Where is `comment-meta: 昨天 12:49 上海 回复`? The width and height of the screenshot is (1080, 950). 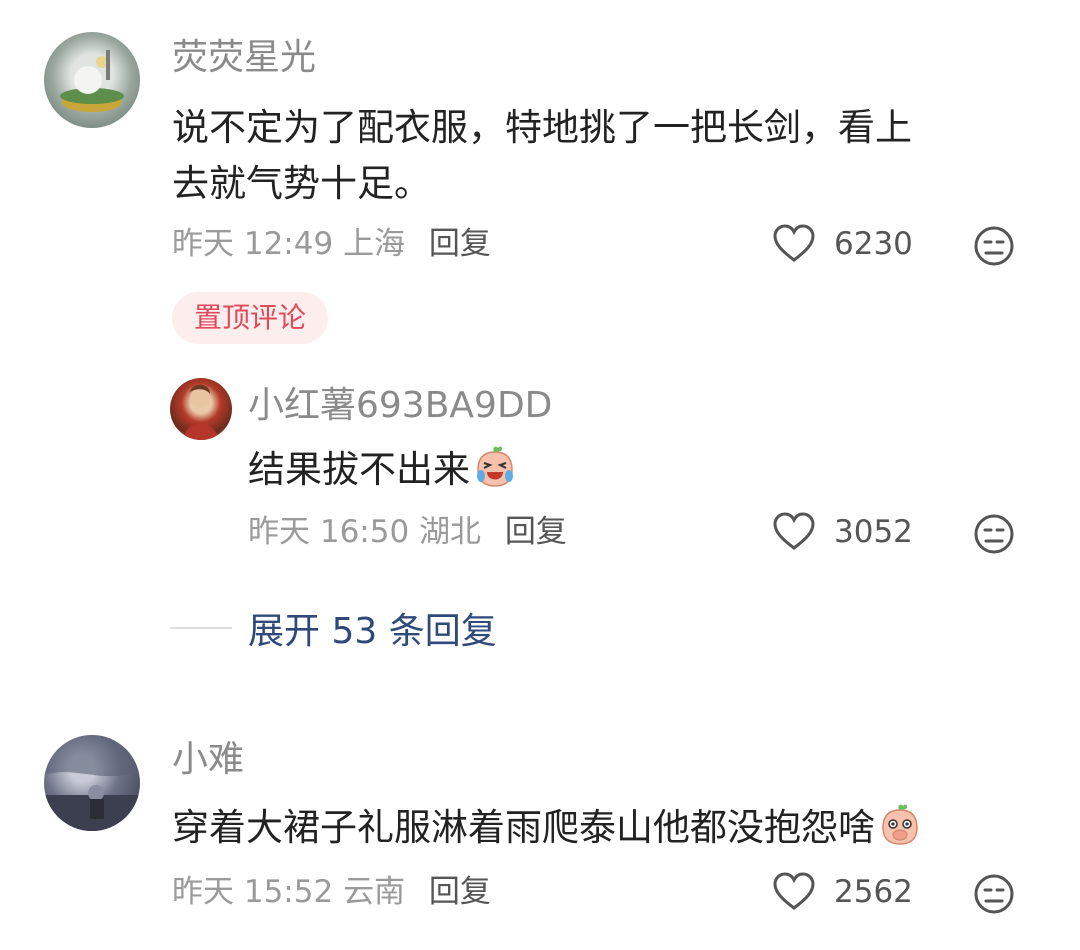 comment-meta: 昨天 12:49 上海 回复 is located at coordinates (331, 244).